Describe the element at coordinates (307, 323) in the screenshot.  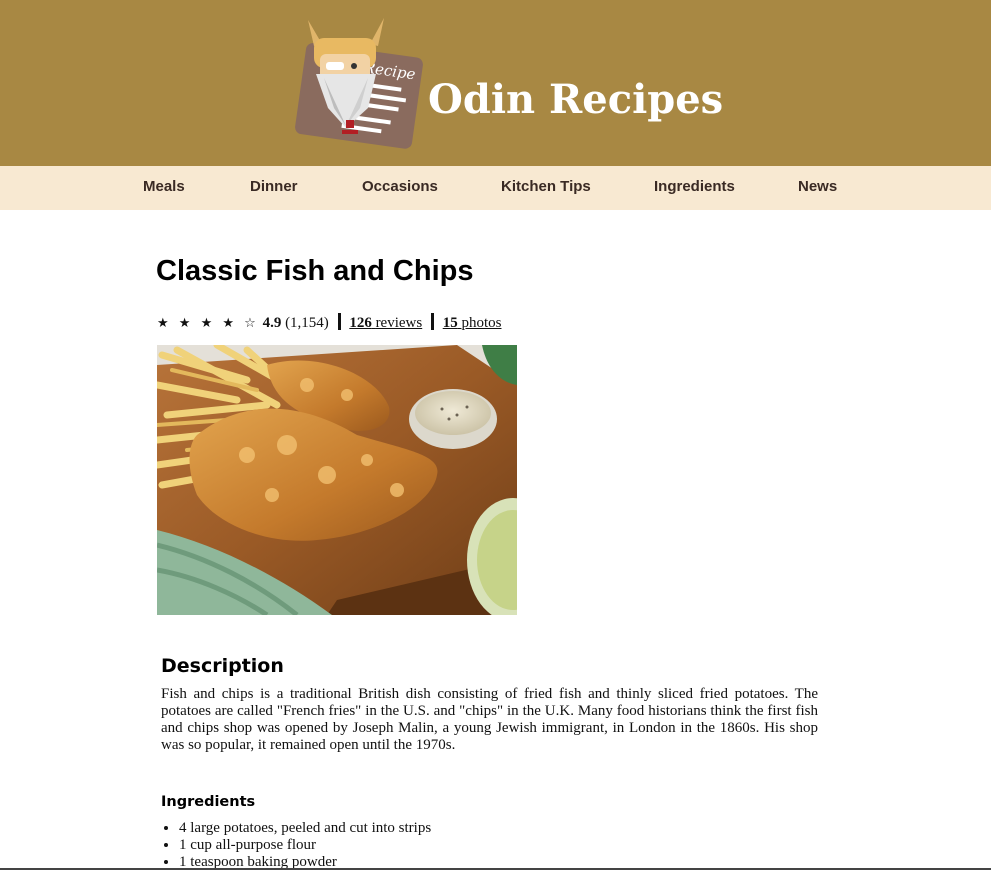
I see `rating-count: (1,154)` at that location.